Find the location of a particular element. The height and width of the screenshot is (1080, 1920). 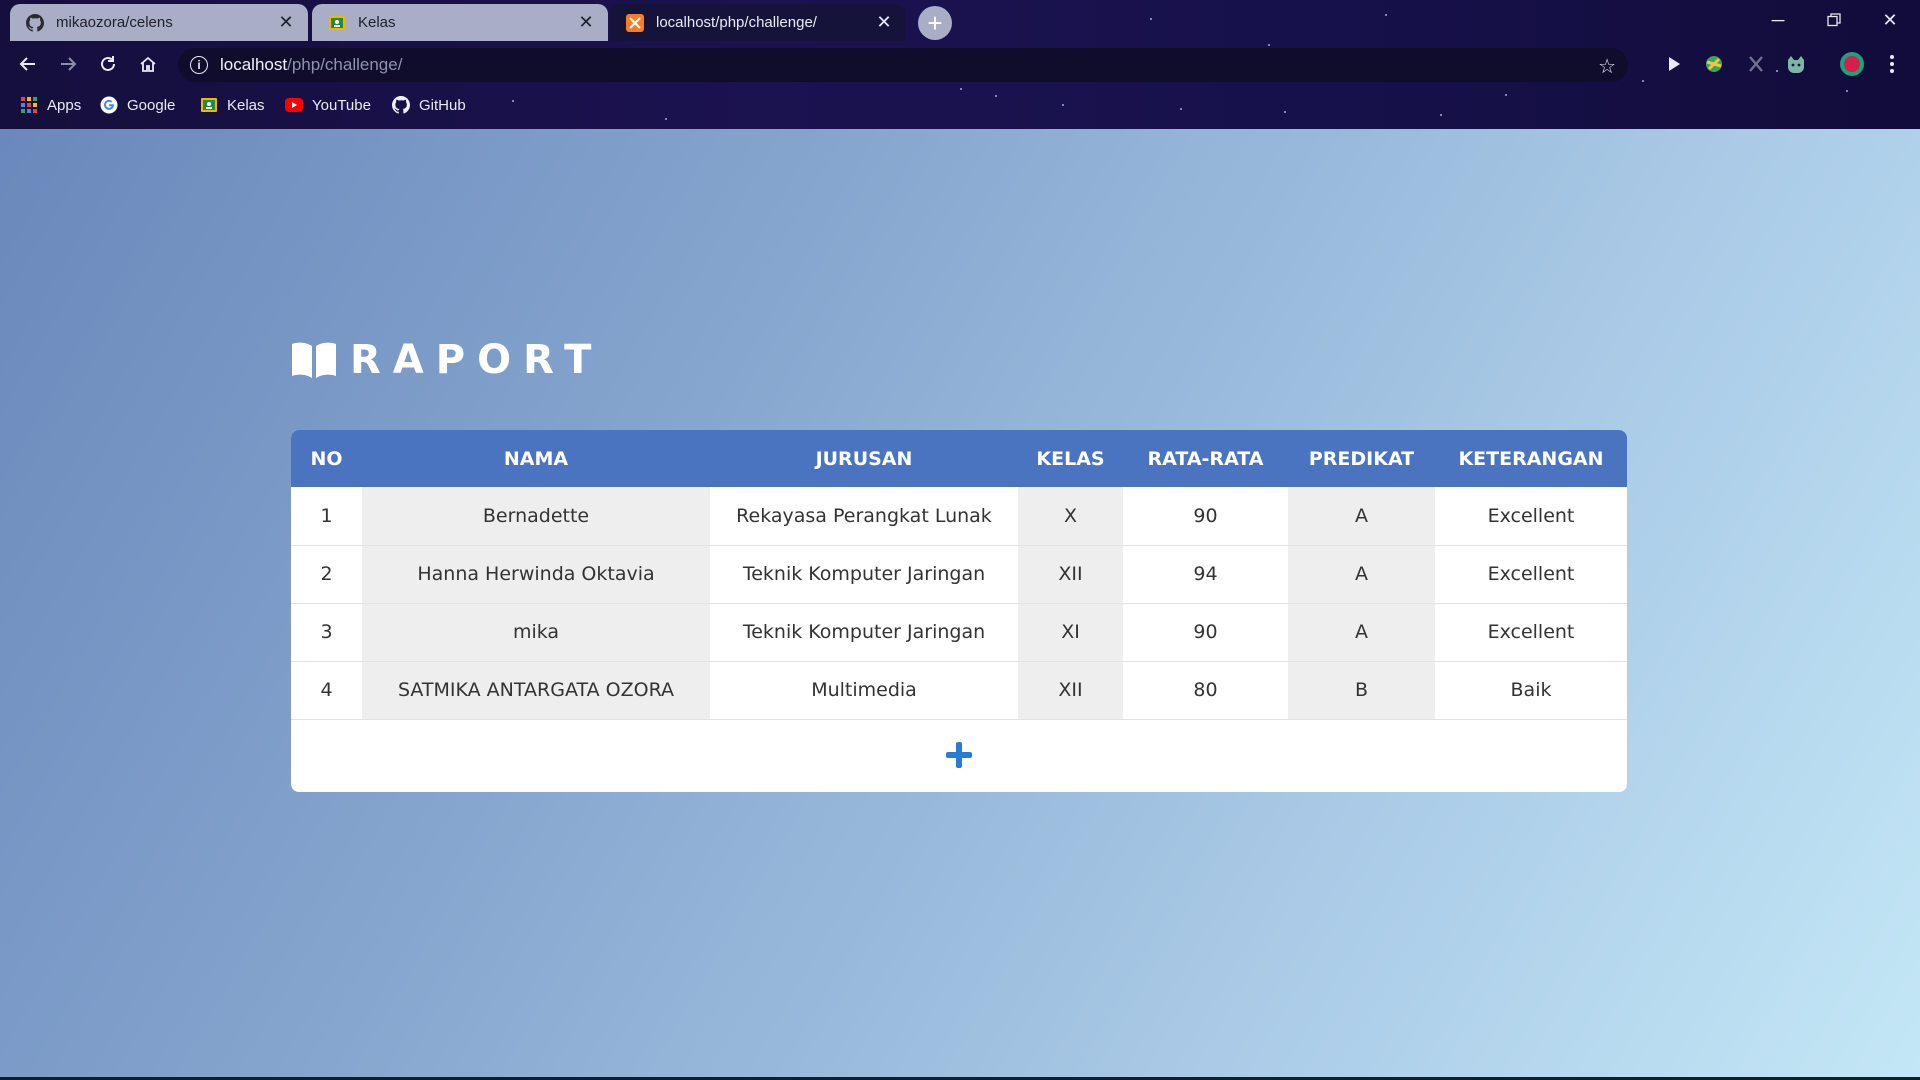

cell-rata-rata: 80 is located at coordinates (1205, 690).